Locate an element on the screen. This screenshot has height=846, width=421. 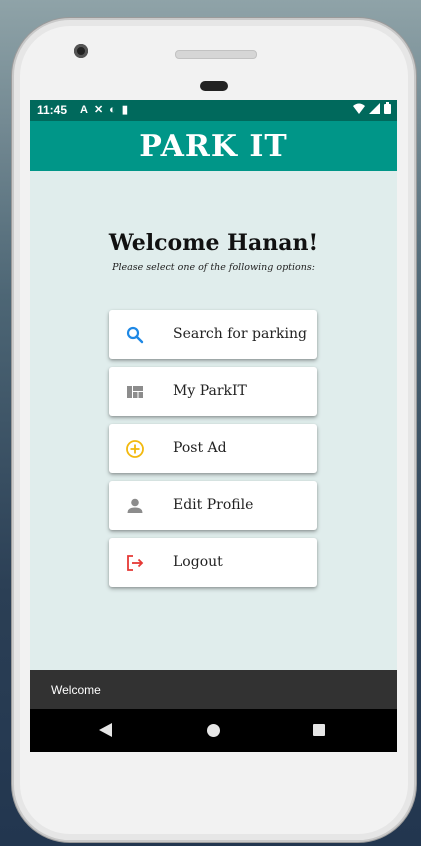
navigation-bar is located at coordinates (213, 730).